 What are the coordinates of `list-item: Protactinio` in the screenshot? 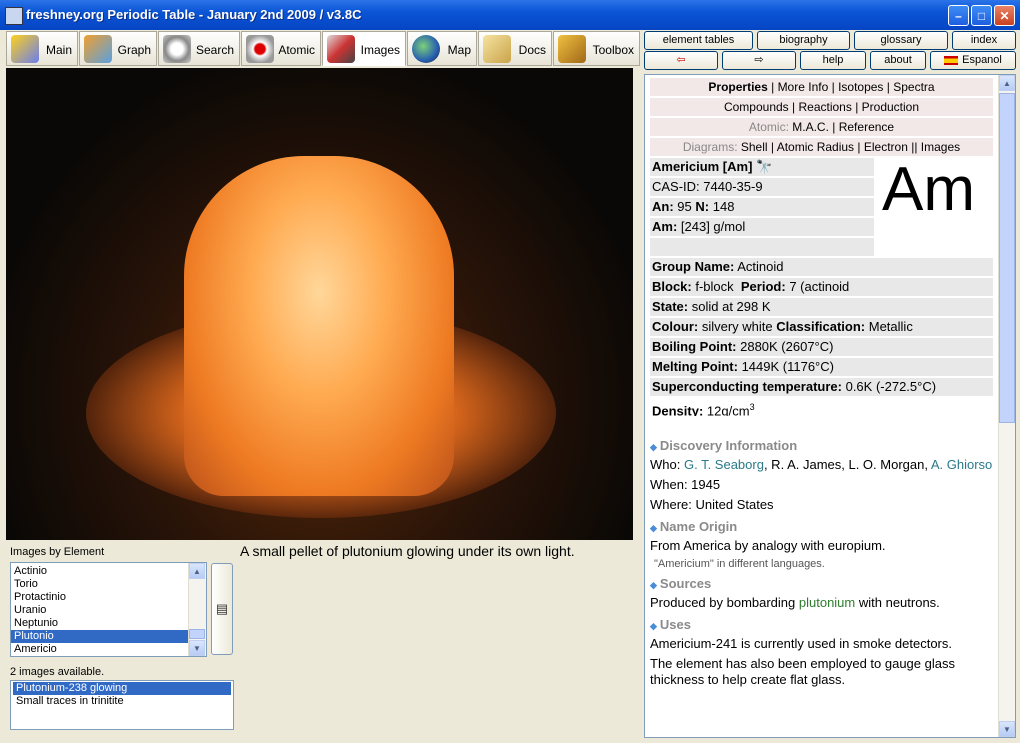 It's located at (108, 597).